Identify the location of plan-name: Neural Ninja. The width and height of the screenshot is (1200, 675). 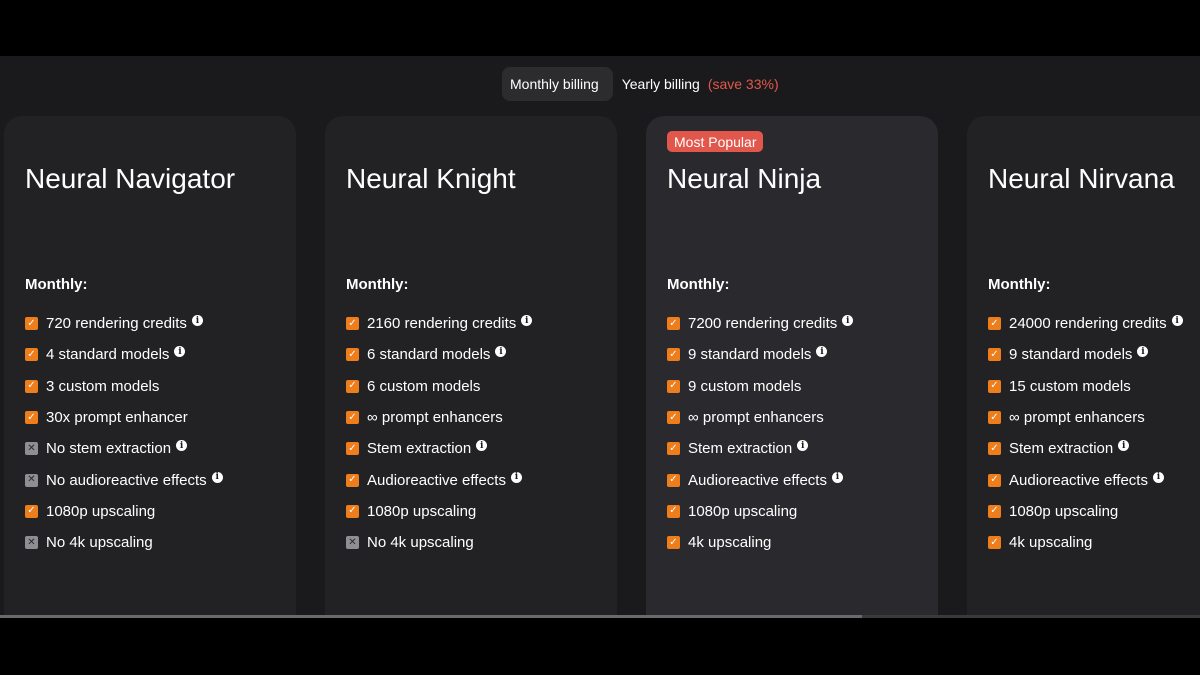
(744, 178).